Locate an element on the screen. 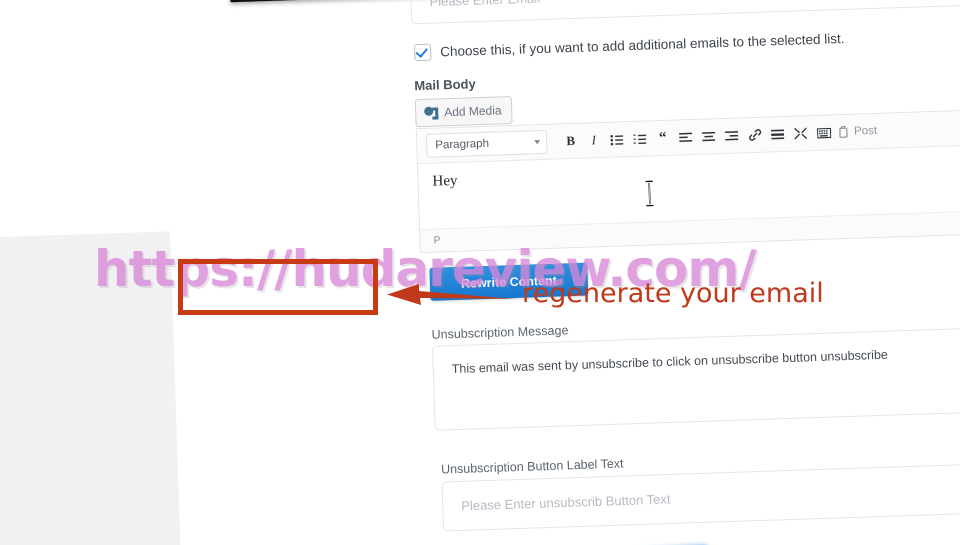 The height and width of the screenshot is (545, 960). toolbar-toggle-icon is located at coordinates (824, 132).